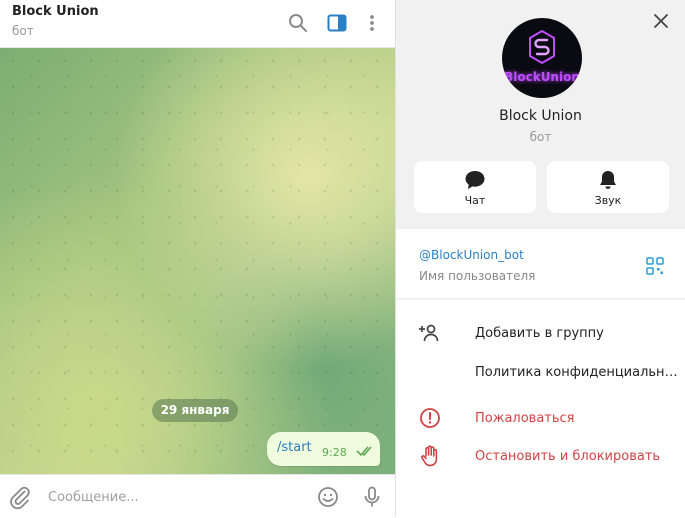 This screenshot has width=685, height=518. Describe the element at coordinates (337, 23) in the screenshot. I see `sidebar-toggle-icon` at that location.